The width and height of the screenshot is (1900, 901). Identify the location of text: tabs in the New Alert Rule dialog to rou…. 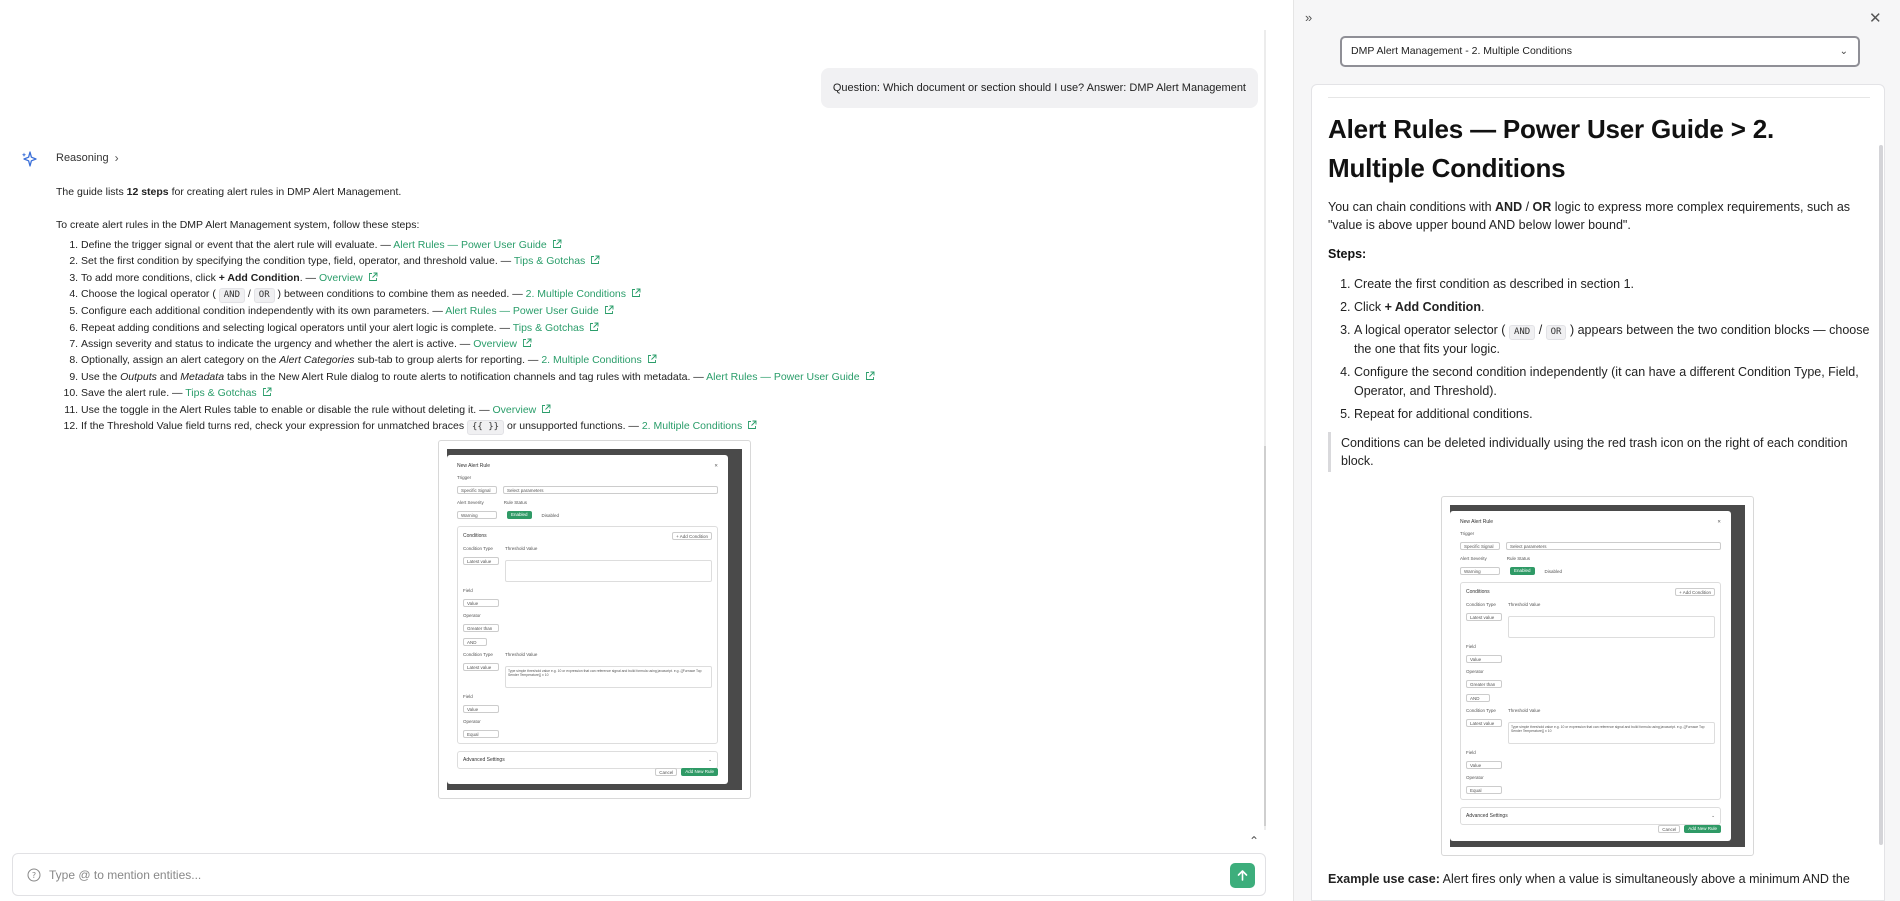
(465, 376).